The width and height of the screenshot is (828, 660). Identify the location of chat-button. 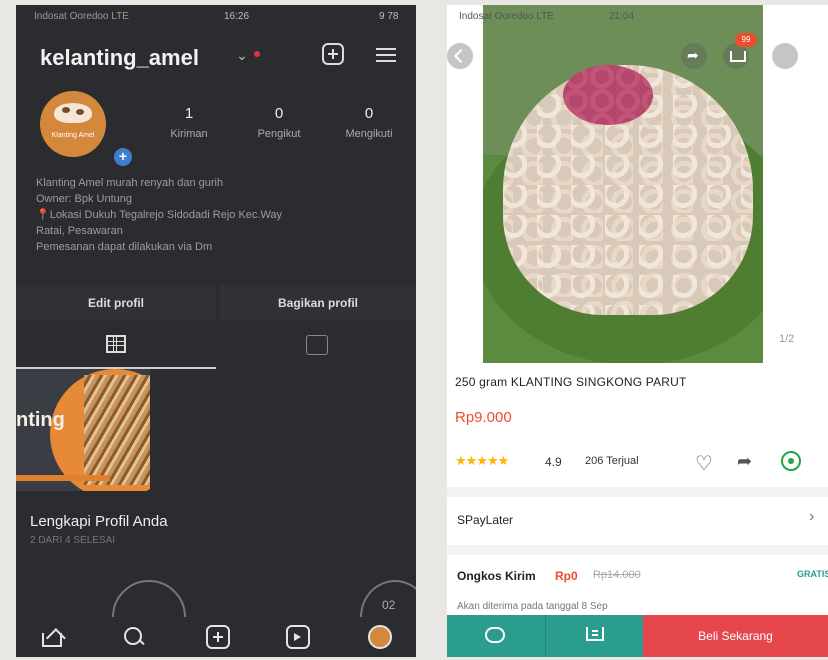
(496, 636).